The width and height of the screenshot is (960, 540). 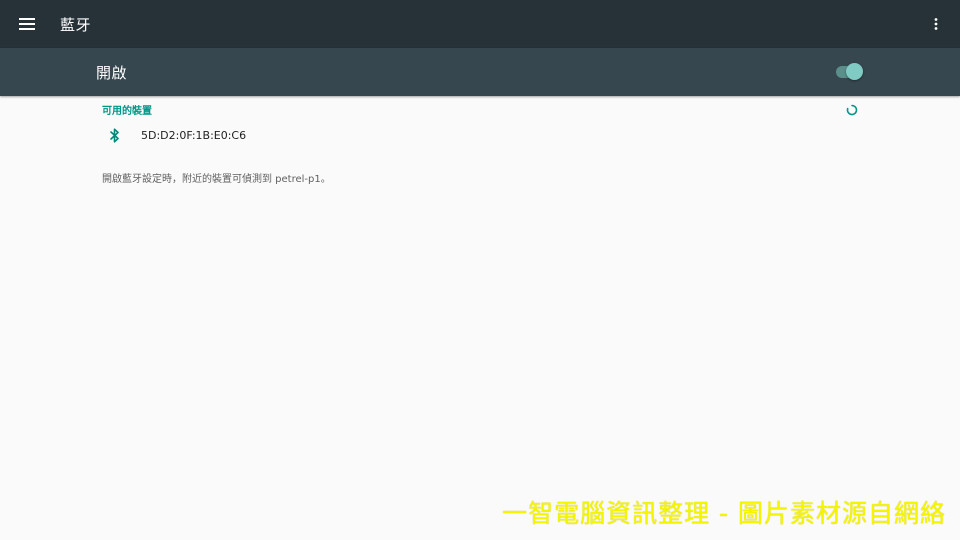 What do you see at coordinates (127, 111) in the screenshot?
I see `available-devices-header: 可用的裝置` at bounding box center [127, 111].